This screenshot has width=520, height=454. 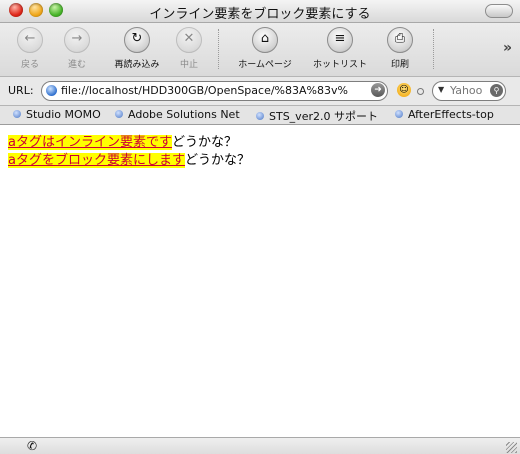 I want to click on search-placeholder: Yahoo, so click(x=466, y=90).